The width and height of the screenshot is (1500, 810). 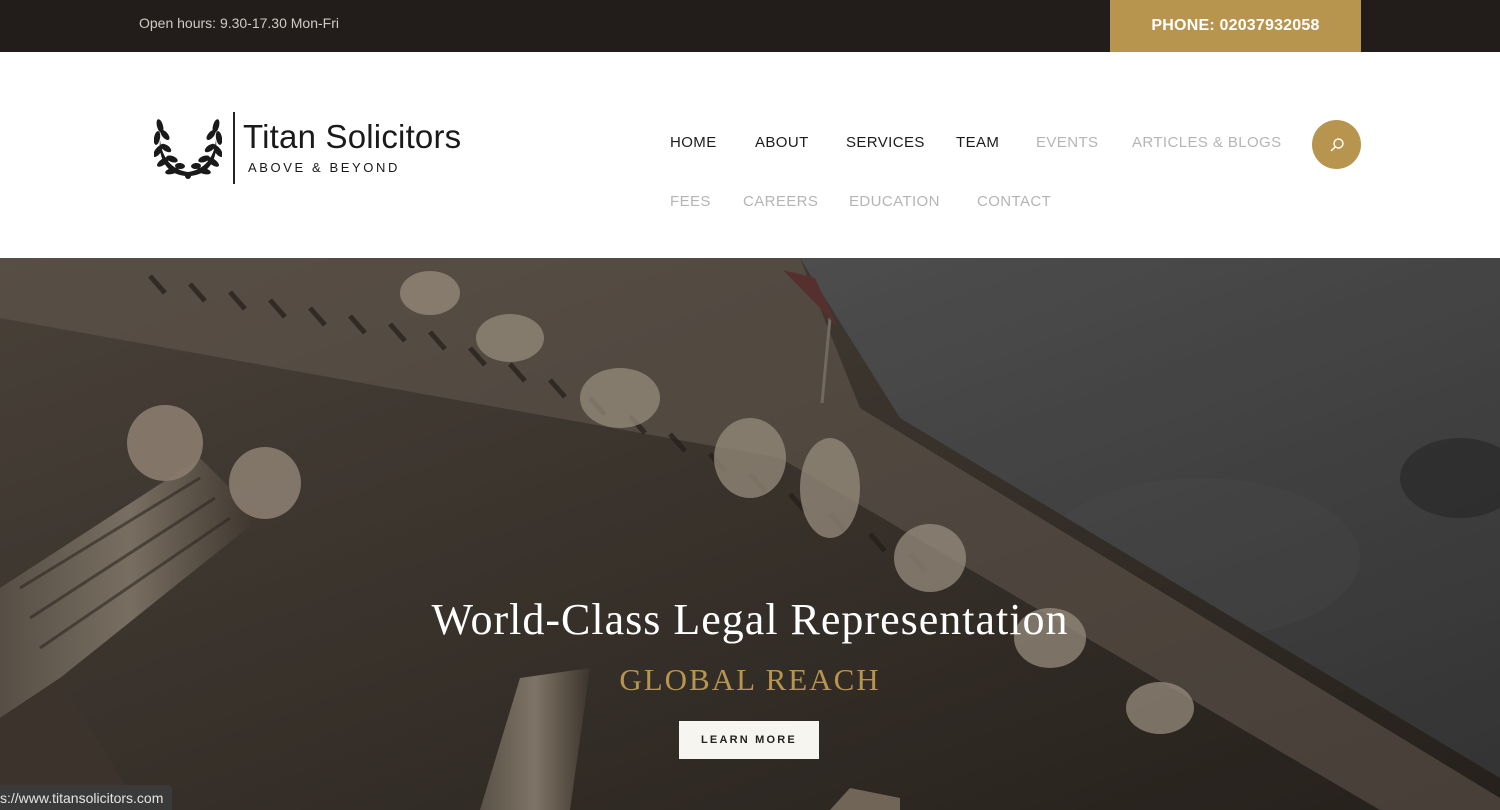 I want to click on link-status-bar: s://www.titansolicitors.com, so click(x=86, y=797).